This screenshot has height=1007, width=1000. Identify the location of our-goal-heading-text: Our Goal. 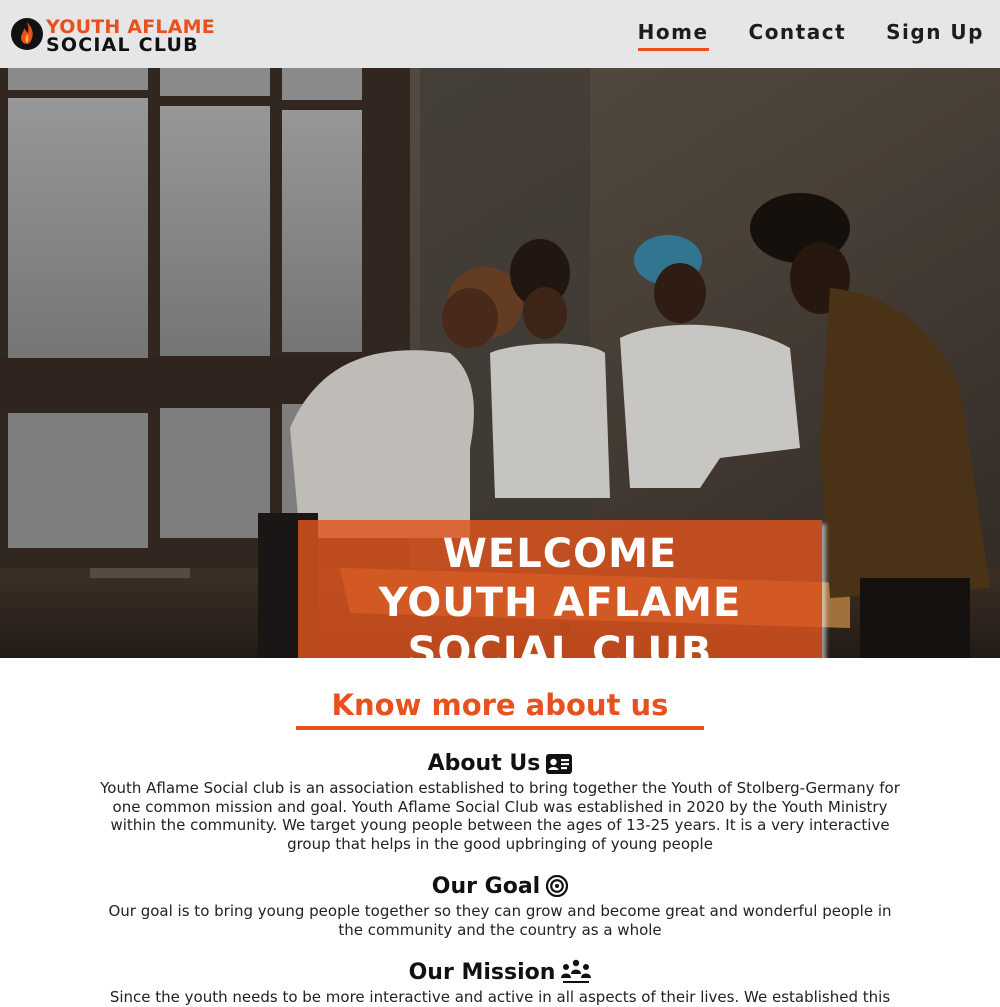
(486, 886).